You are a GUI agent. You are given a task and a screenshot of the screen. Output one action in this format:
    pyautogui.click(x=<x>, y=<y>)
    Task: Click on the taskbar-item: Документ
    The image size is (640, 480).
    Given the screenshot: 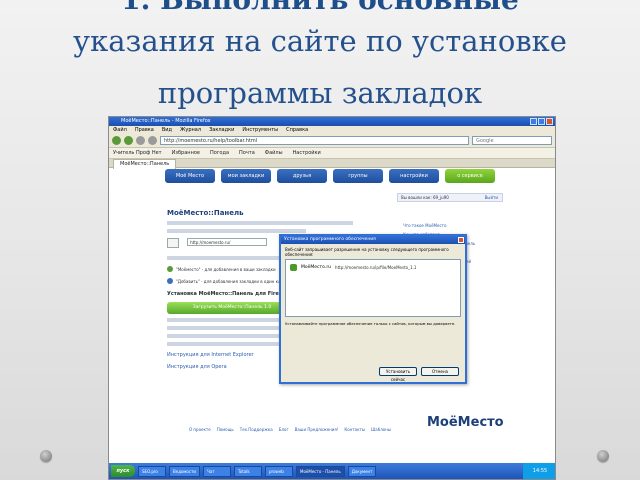 What is the action you would take?
    pyautogui.click(x=362, y=471)
    